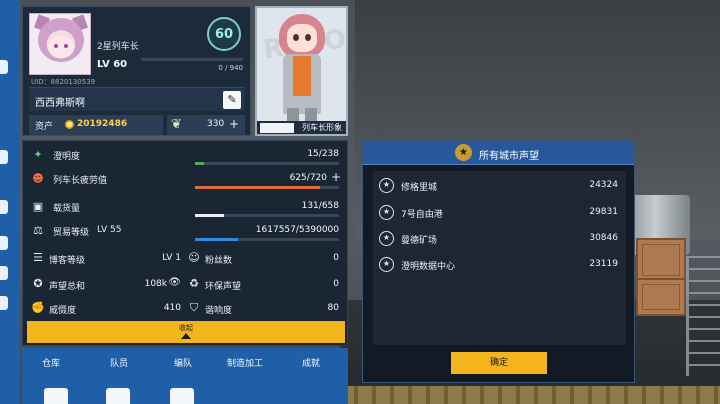 Image resolution: width=720 pixels, height=404 pixels. Describe the element at coordinates (106, 259) in the screenshot. I see `stat-blogger-level: ☰ 博客等级 LV 1` at that location.